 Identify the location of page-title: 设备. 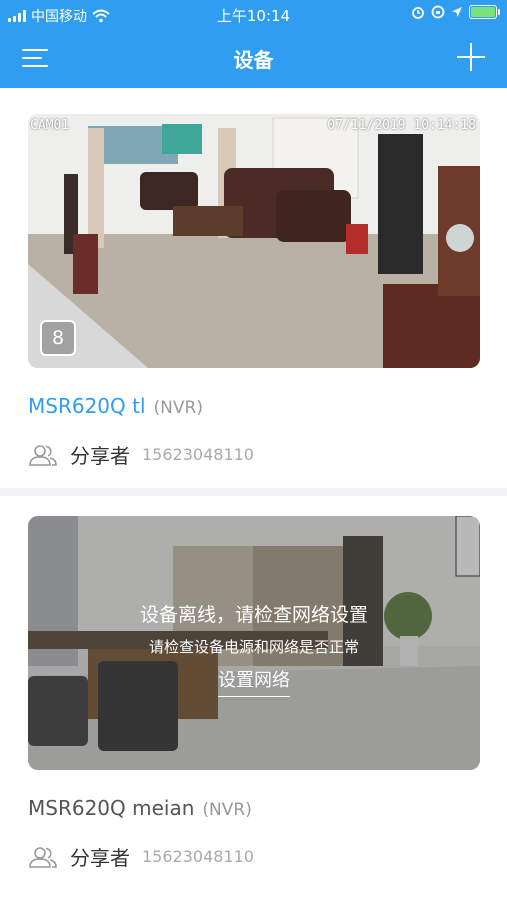
(253, 60).